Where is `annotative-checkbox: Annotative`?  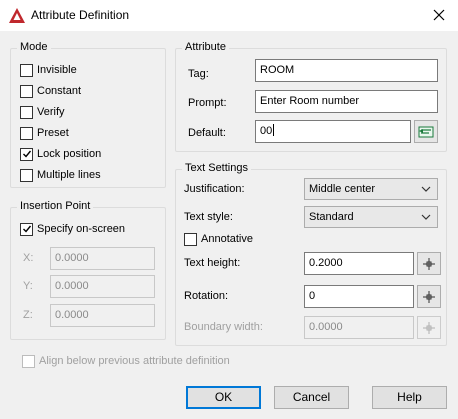
annotative-checkbox: Annotative is located at coordinates (218, 239).